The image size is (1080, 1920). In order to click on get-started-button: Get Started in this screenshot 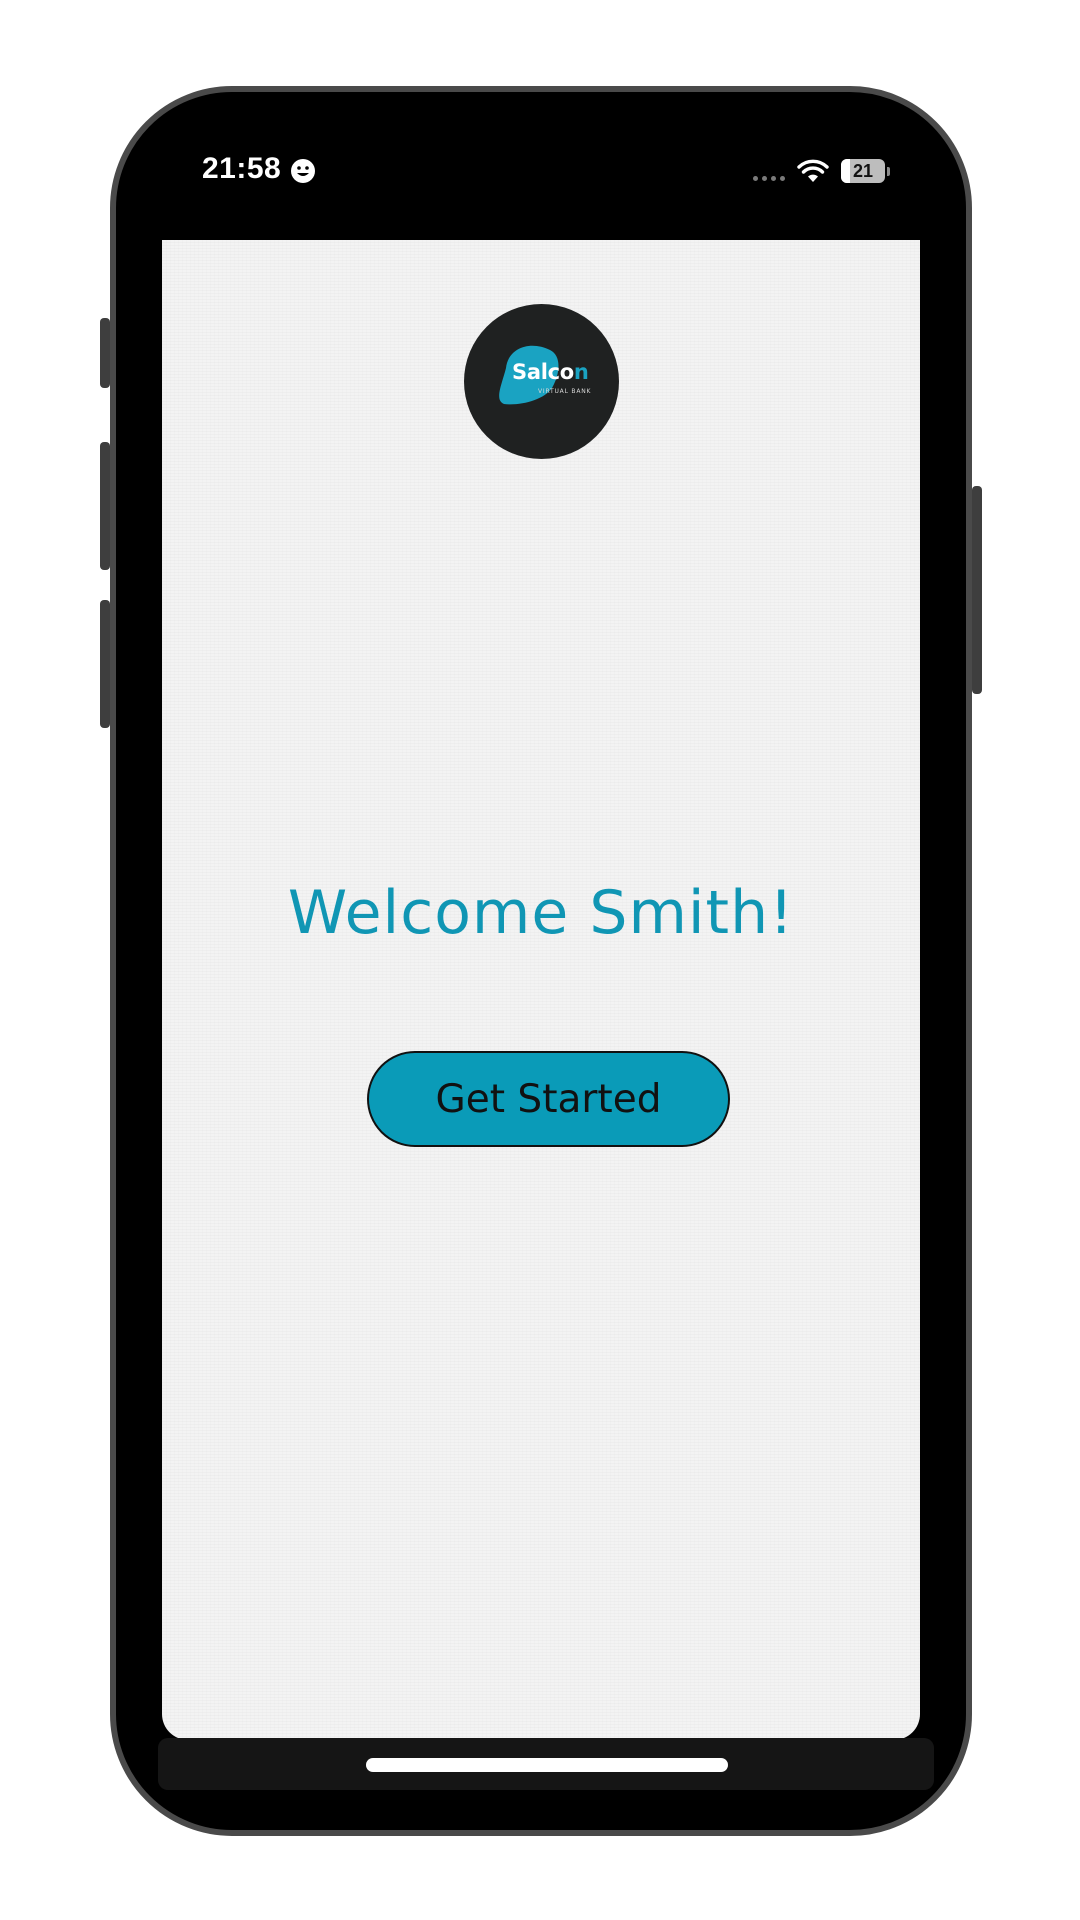, I will do `click(548, 1099)`.